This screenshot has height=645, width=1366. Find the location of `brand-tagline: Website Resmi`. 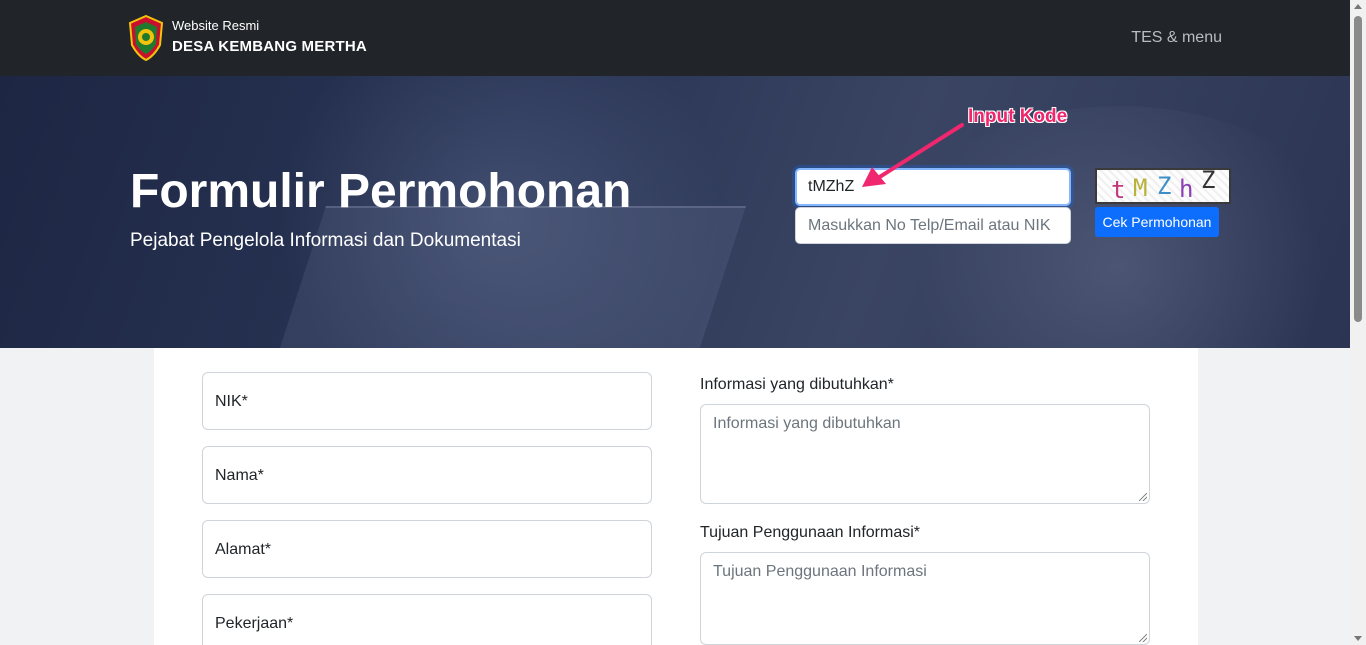

brand-tagline: Website Resmi is located at coordinates (216, 25).